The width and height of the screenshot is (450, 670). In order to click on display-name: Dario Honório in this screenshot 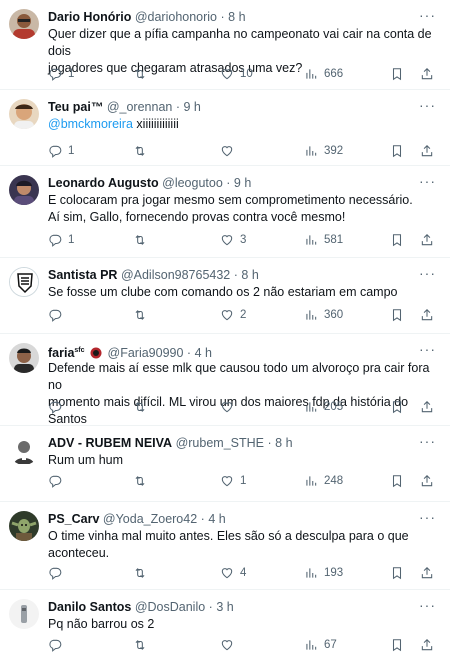, I will do `click(89, 17)`.